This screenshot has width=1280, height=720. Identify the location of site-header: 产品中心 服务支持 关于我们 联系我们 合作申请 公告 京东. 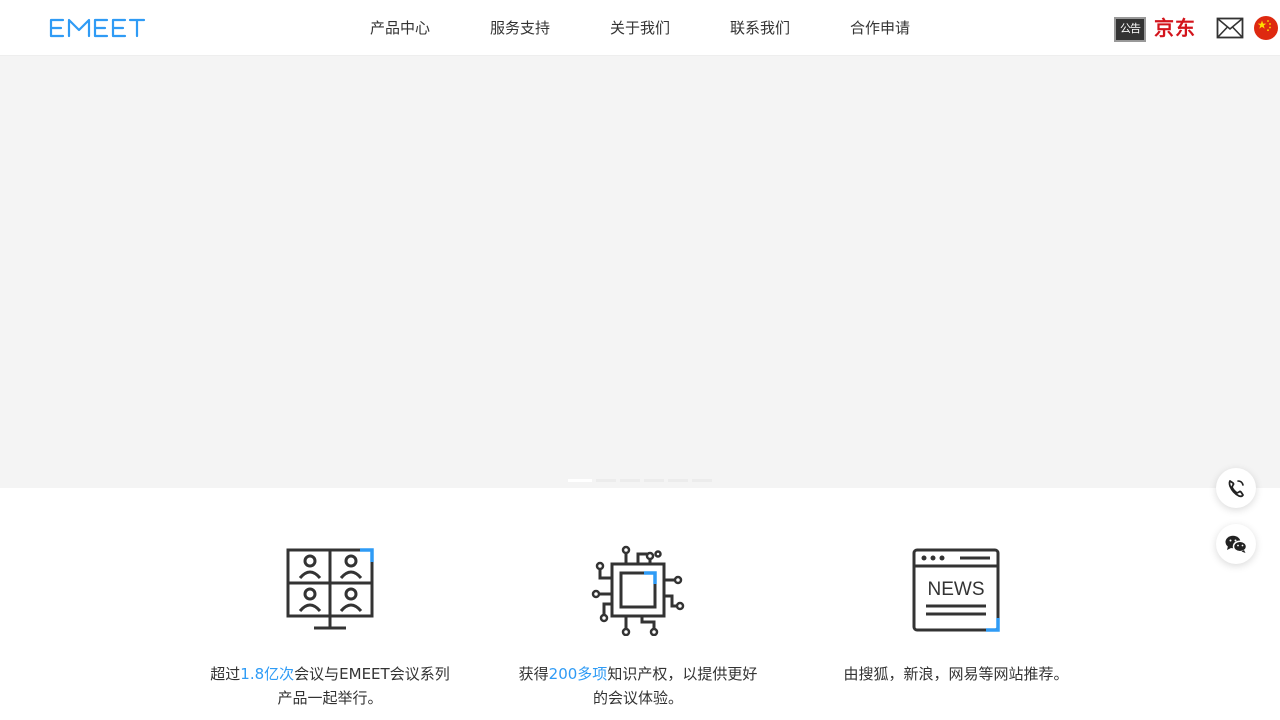
(640, 28).